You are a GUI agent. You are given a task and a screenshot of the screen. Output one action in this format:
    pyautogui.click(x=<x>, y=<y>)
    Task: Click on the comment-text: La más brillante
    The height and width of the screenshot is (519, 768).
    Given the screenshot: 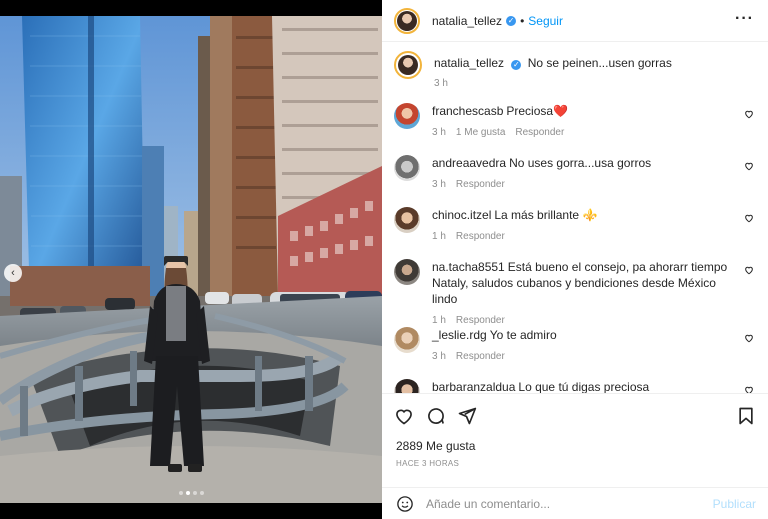 What is the action you would take?
    pyautogui.click(x=537, y=215)
    